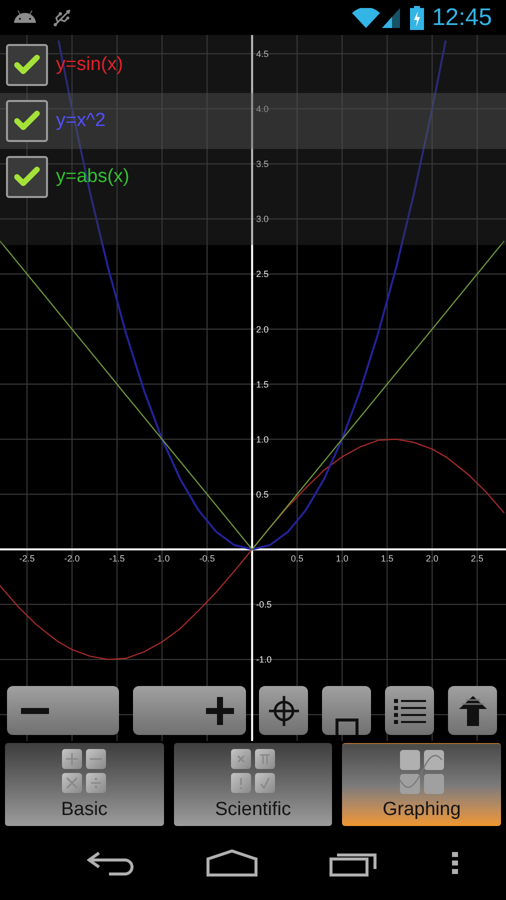 The image size is (506, 900). I want to click on battery-icon, so click(417, 18).